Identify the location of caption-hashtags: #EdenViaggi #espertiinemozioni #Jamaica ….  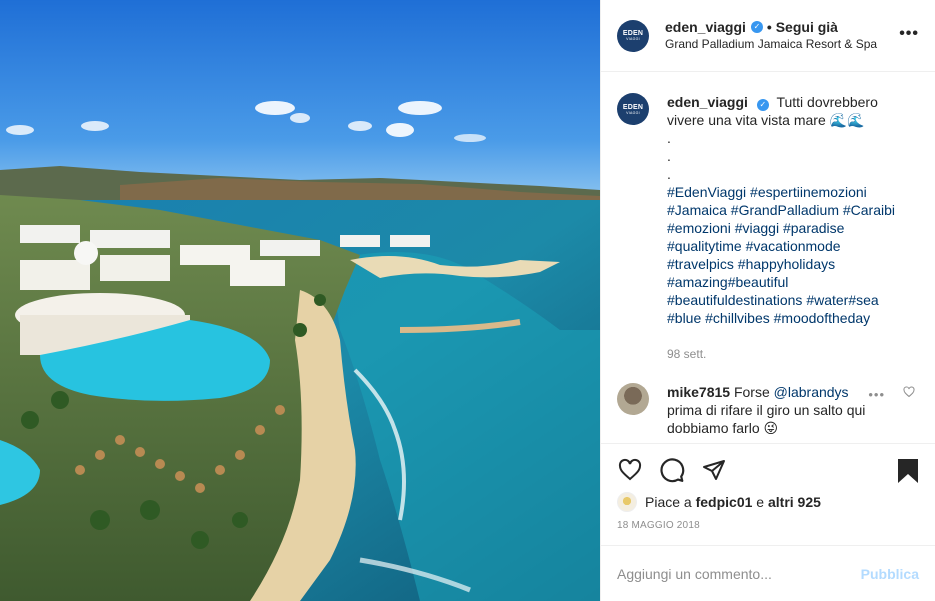
(787, 255).